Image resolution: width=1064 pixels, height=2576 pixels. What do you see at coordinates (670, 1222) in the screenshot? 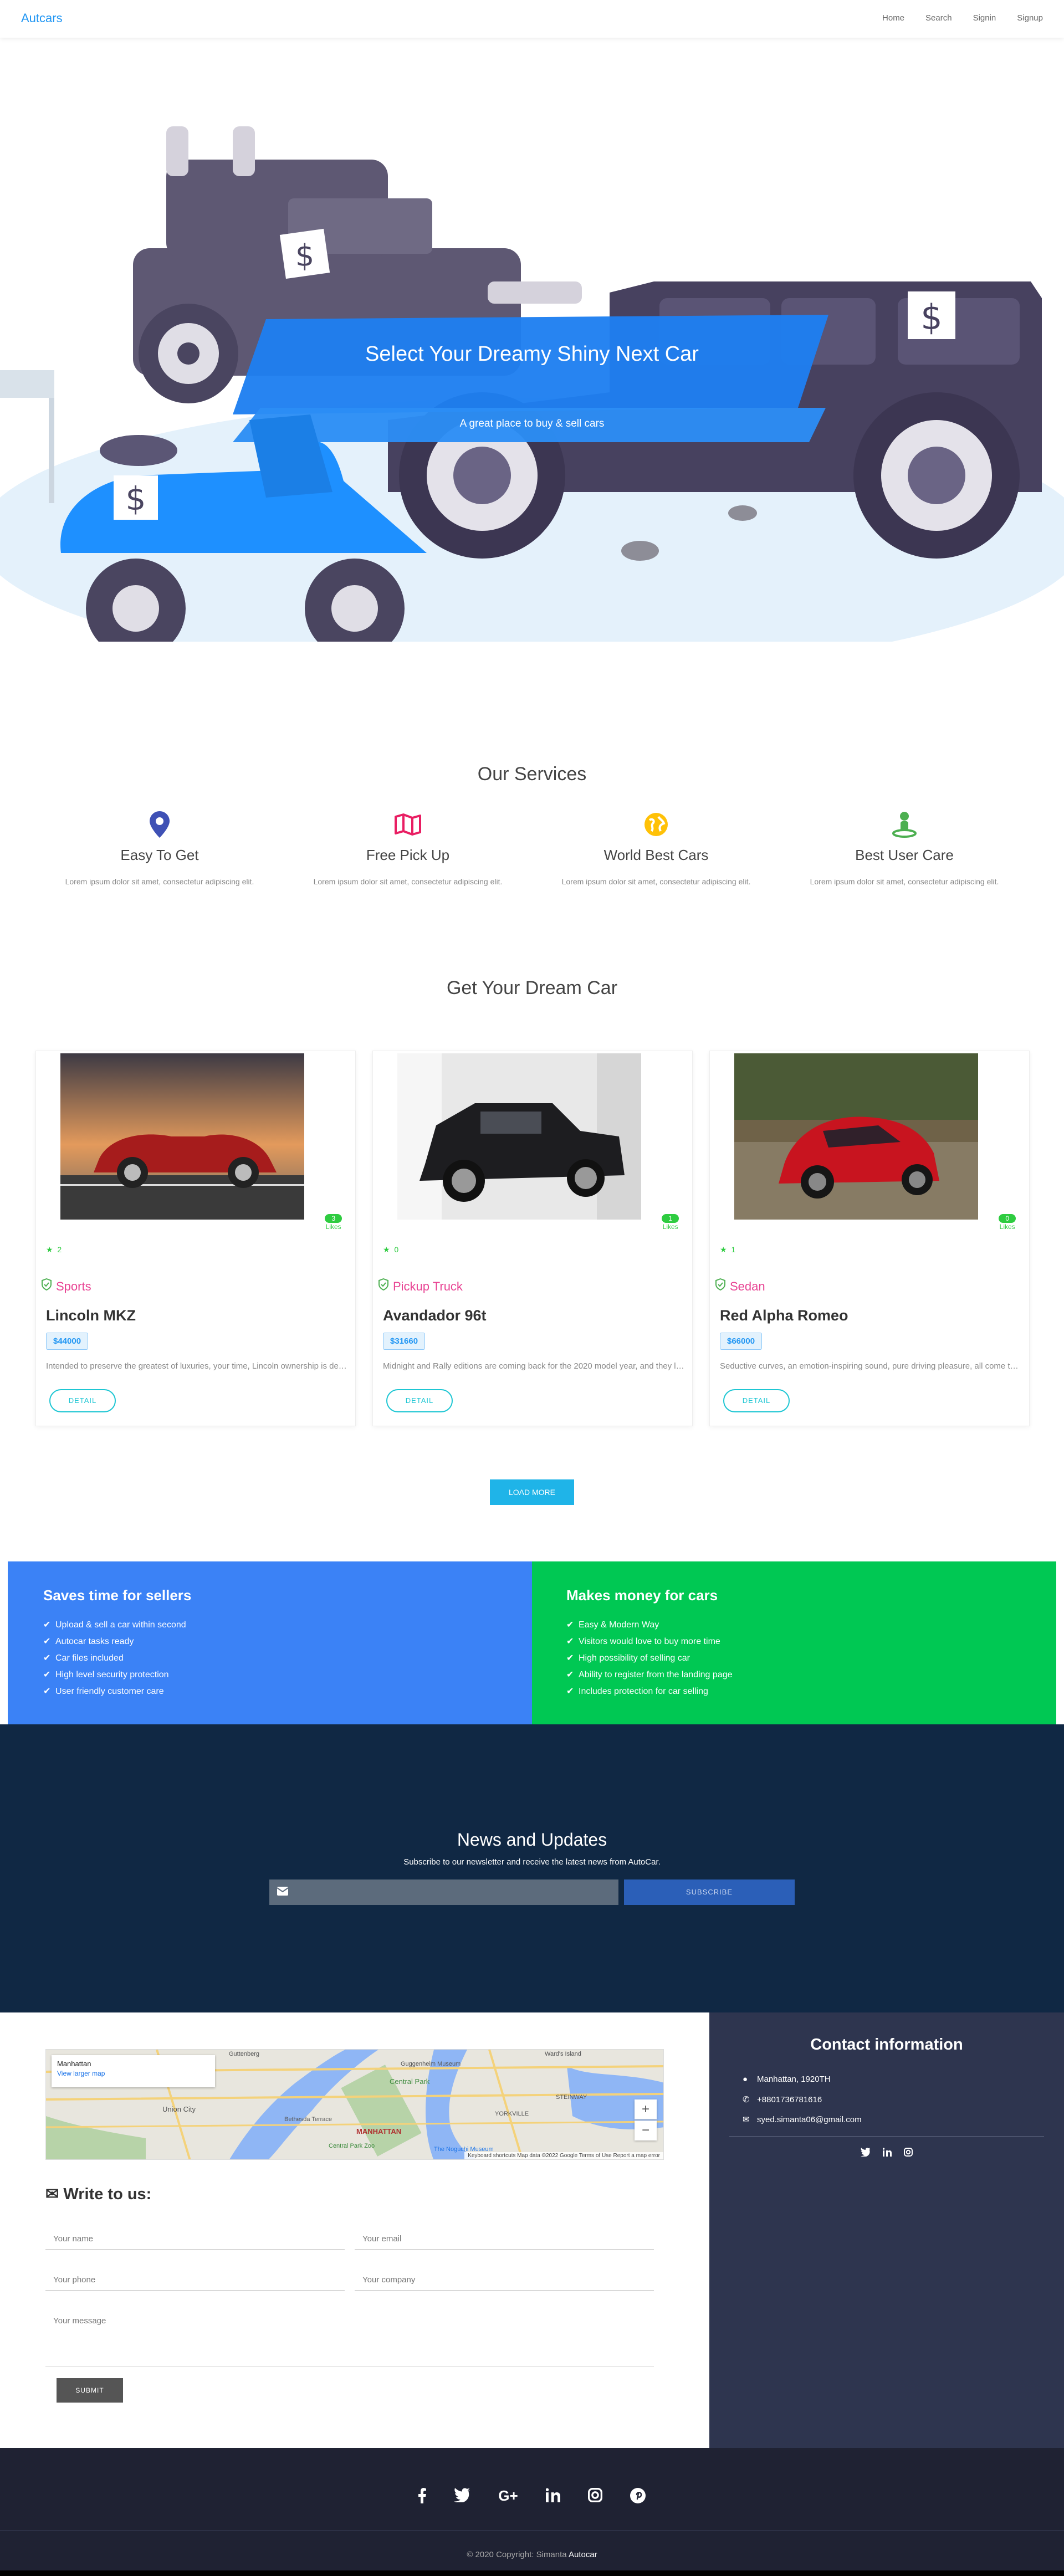
I see `likes-badge: 1 Likes` at bounding box center [670, 1222].